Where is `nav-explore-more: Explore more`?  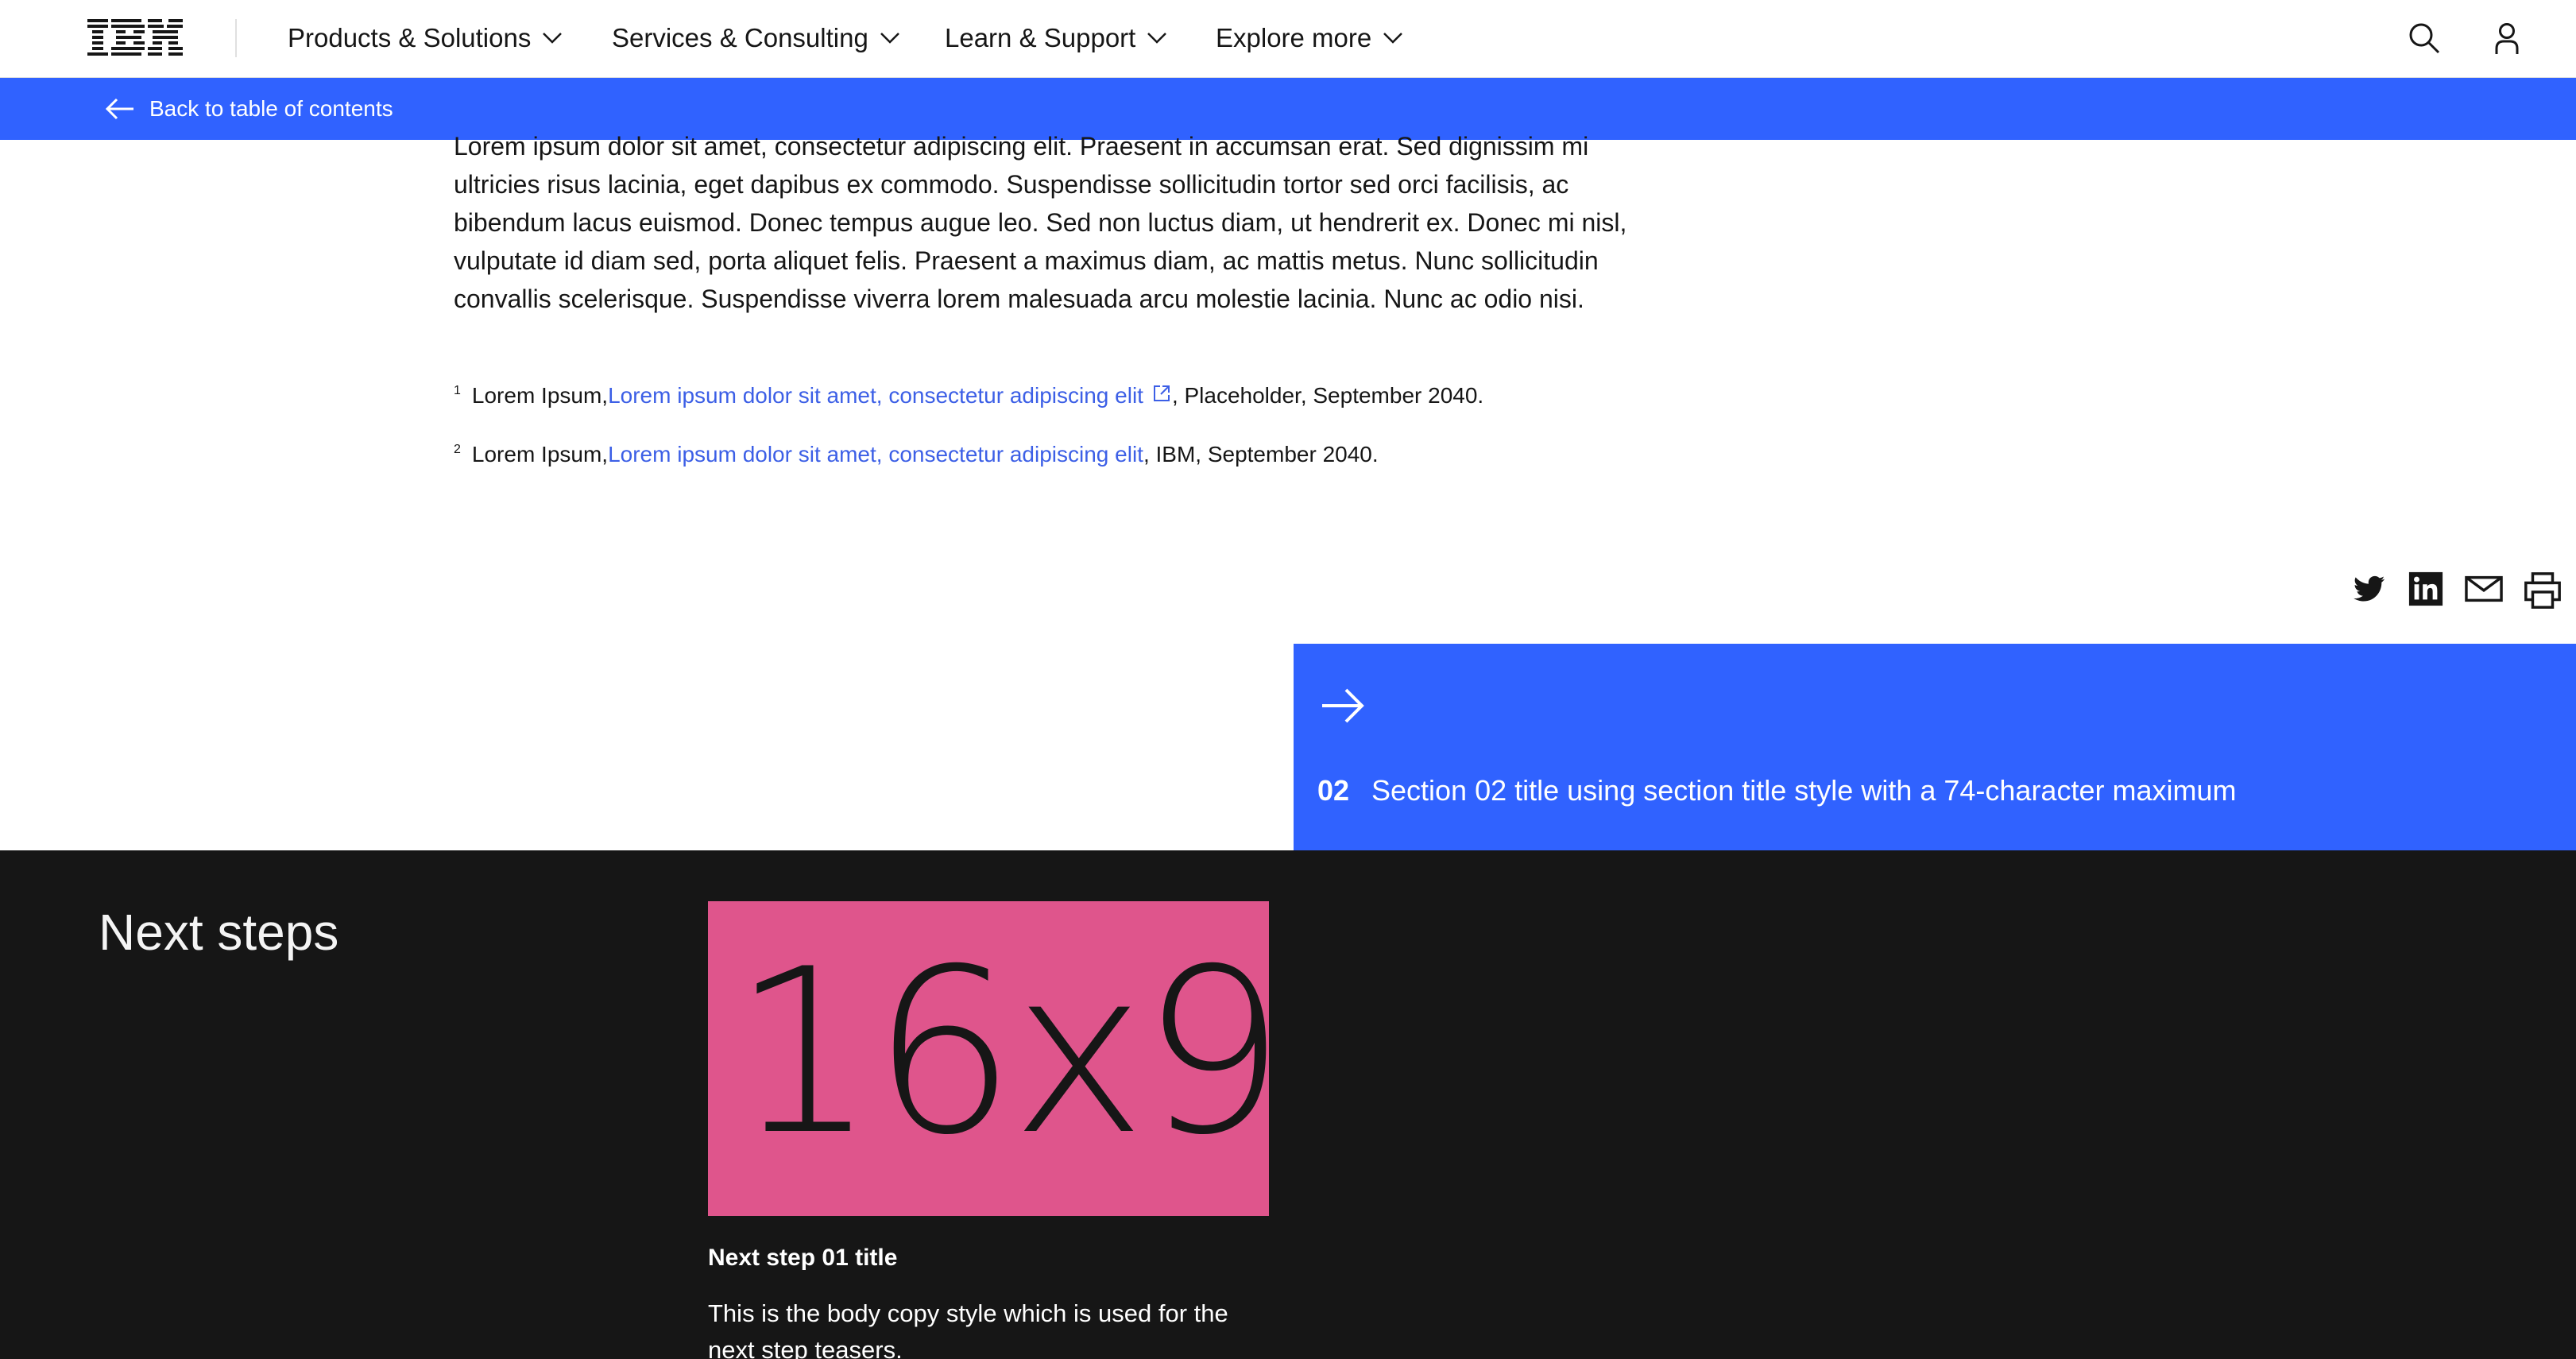
nav-explore-more: Explore more is located at coordinates (1310, 38).